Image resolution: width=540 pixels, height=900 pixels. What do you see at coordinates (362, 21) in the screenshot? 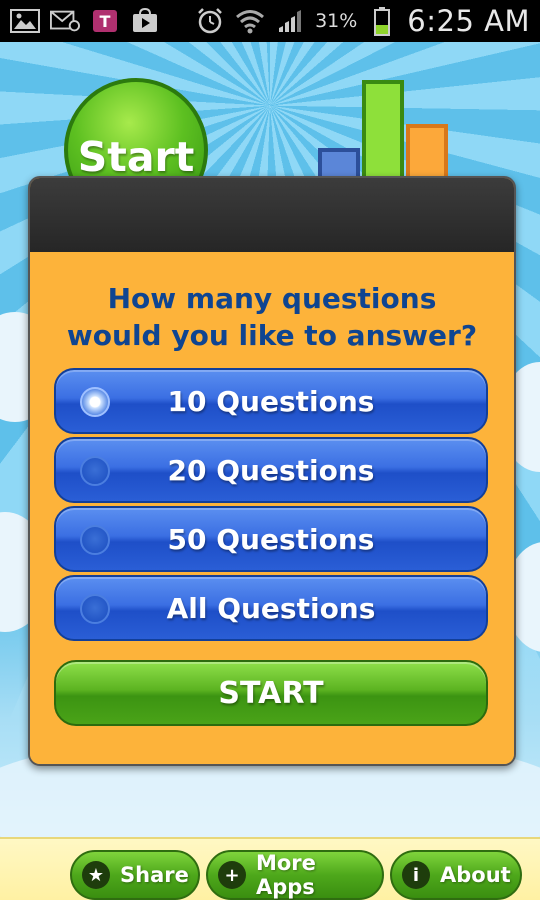
I see `status-bar-system: 31% 6:25 AM` at bounding box center [362, 21].